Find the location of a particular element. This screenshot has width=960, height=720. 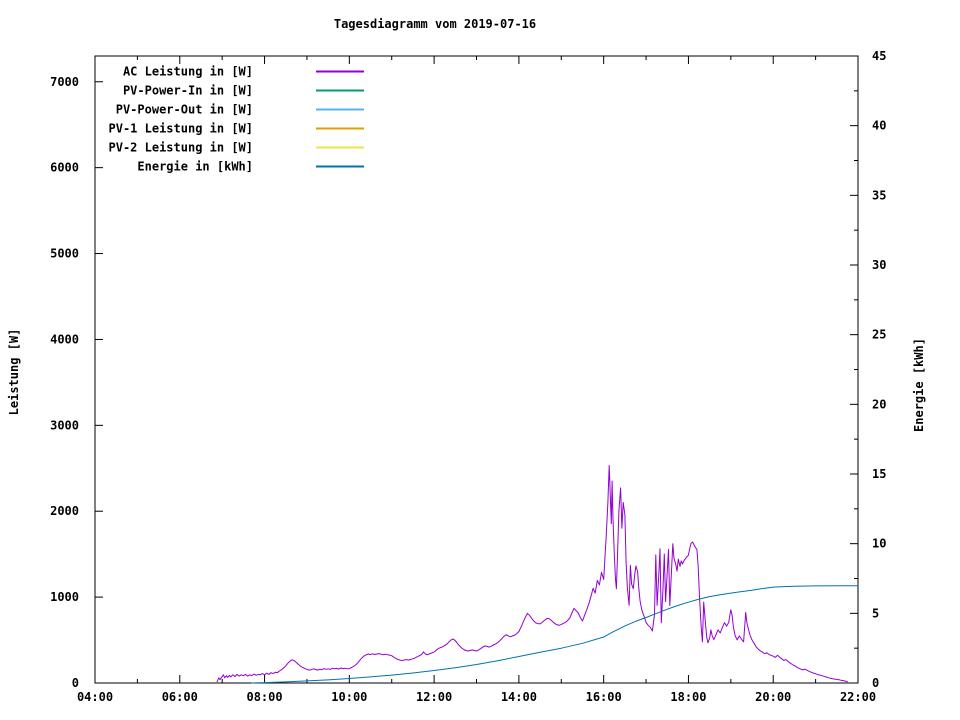

y1-tick-label: 6000 is located at coordinates (64, 168).